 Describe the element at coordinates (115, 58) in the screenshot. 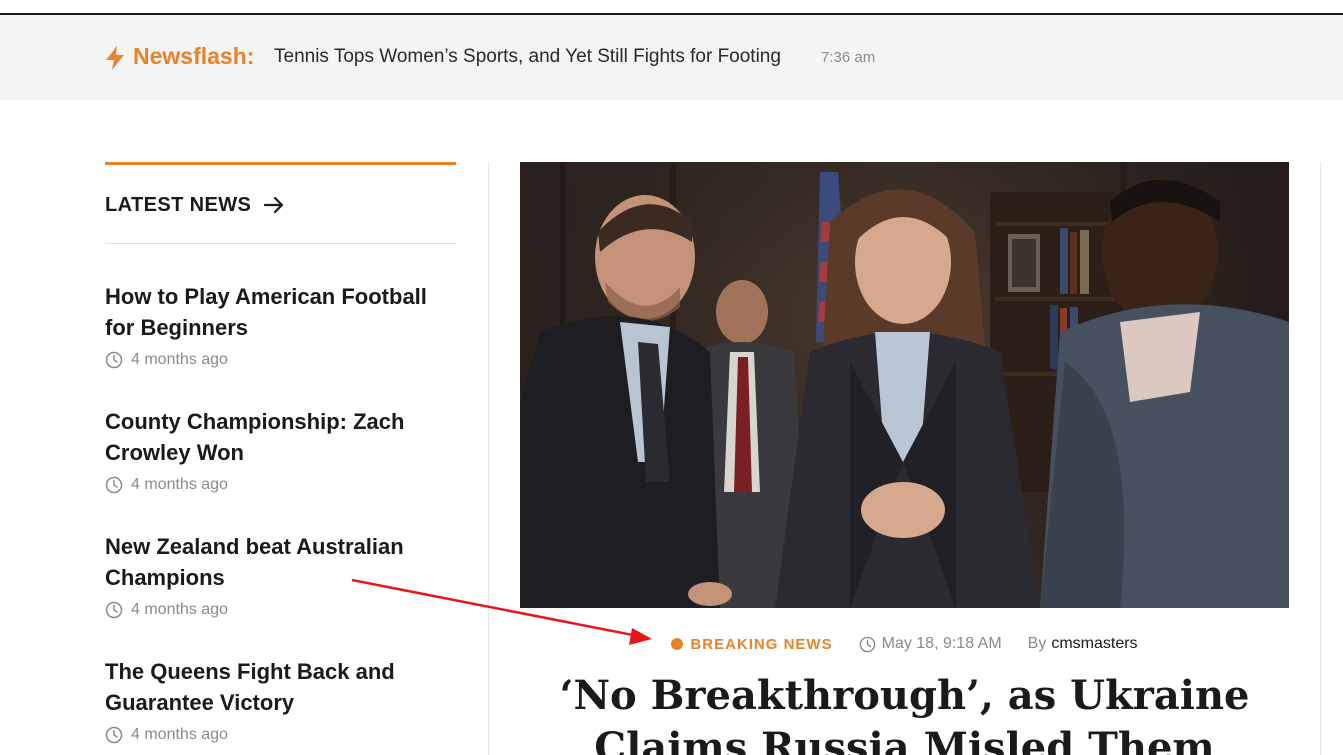

I see `lightning-icon` at that location.